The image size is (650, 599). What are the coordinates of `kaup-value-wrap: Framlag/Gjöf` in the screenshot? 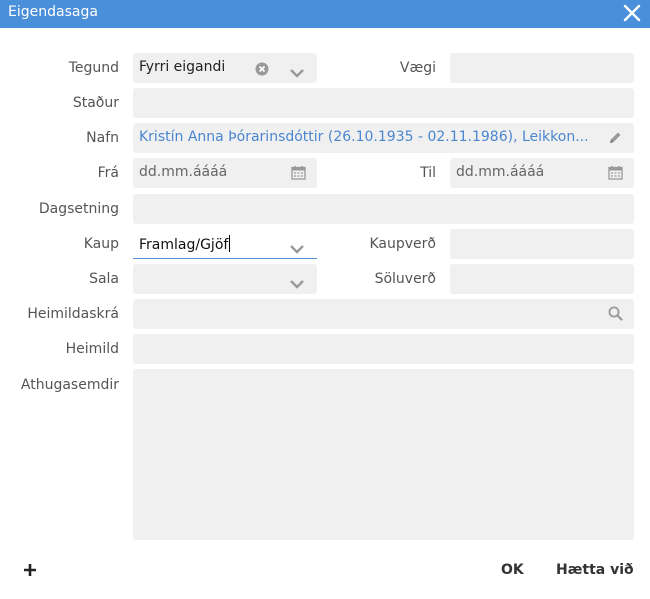 It's located at (185, 244).